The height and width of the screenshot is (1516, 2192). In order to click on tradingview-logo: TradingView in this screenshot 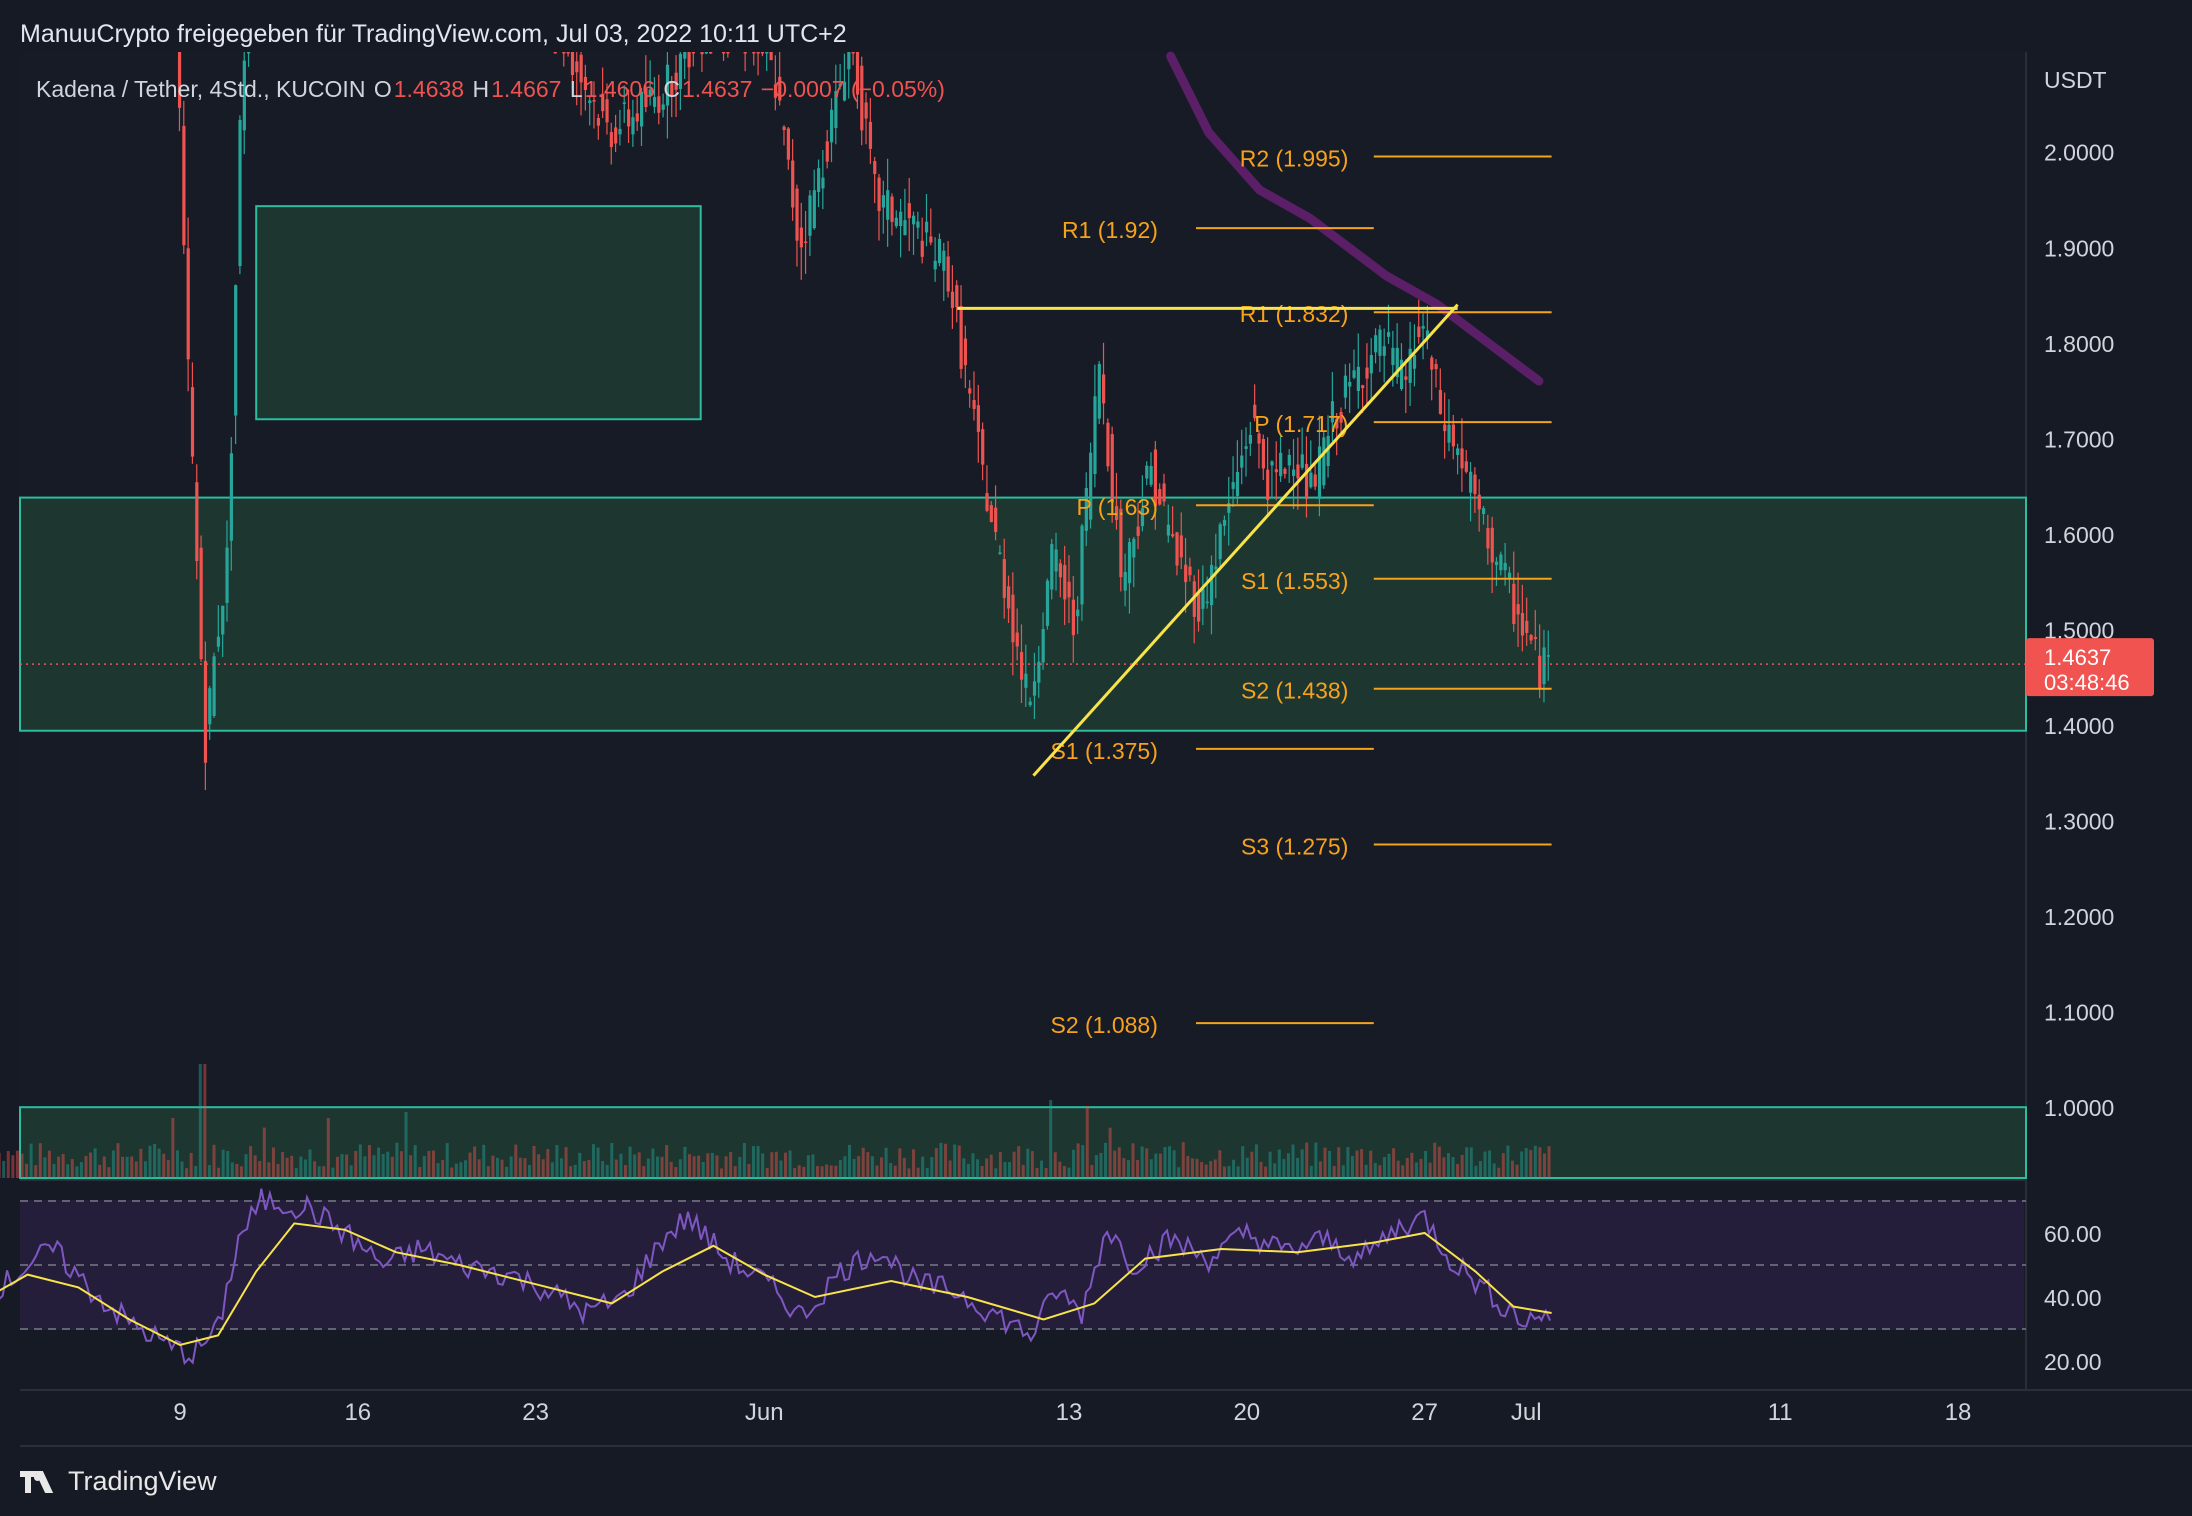, I will do `click(118, 1481)`.